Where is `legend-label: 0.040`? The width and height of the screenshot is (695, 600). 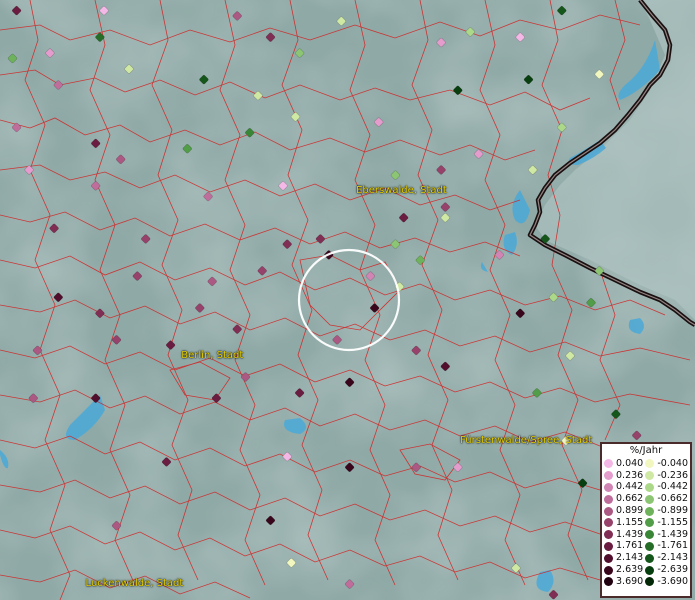 legend-label: 0.040 is located at coordinates (630, 463).